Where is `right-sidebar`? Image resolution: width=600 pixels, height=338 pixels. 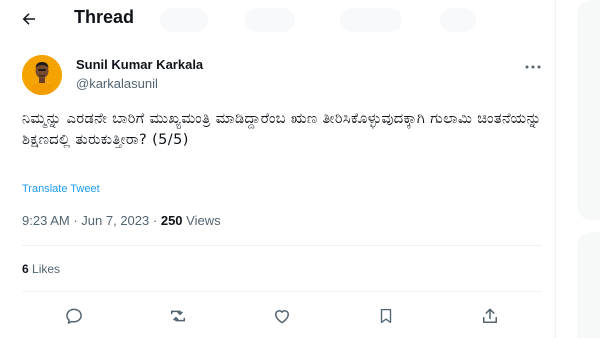
right-sidebar is located at coordinates (578, 169).